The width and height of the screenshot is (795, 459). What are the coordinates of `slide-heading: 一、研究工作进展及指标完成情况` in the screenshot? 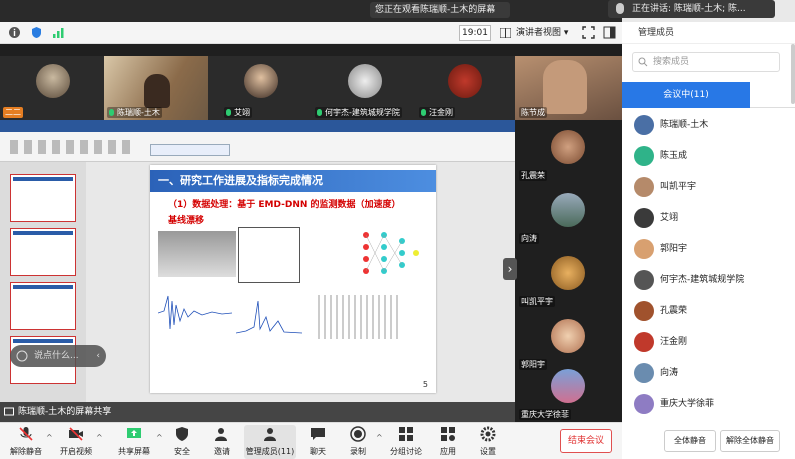 It's located at (293, 181).